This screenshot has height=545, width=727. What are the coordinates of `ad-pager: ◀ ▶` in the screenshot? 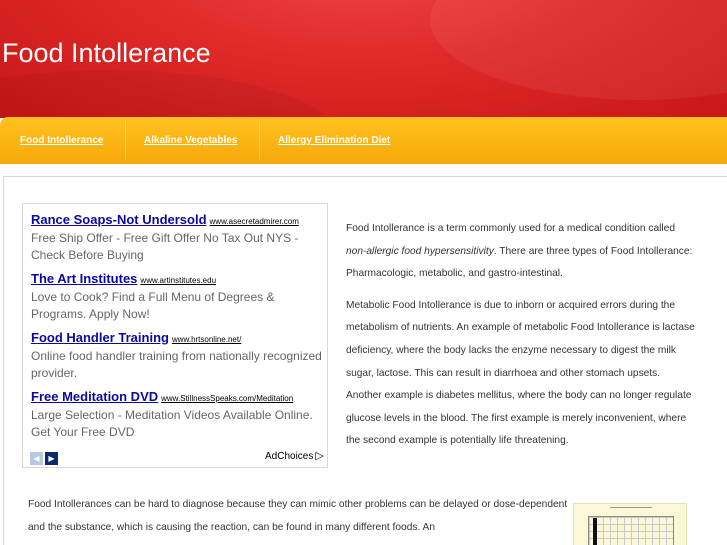 It's located at (45, 457).